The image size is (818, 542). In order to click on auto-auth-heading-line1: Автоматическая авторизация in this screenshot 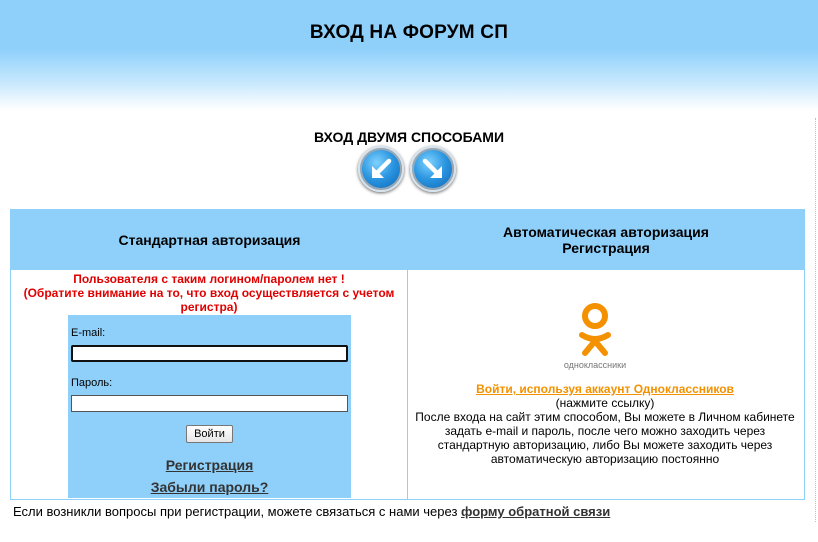, I will do `click(606, 232)`.